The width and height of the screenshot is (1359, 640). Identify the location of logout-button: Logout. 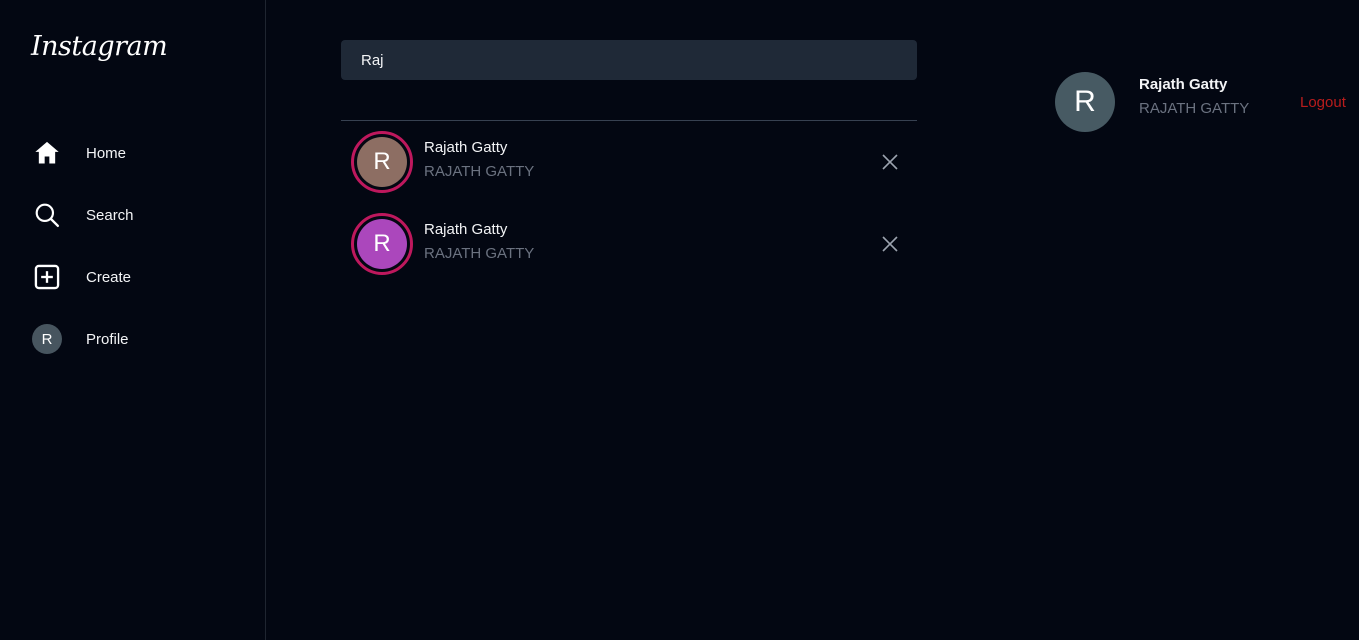
(1323, 102).